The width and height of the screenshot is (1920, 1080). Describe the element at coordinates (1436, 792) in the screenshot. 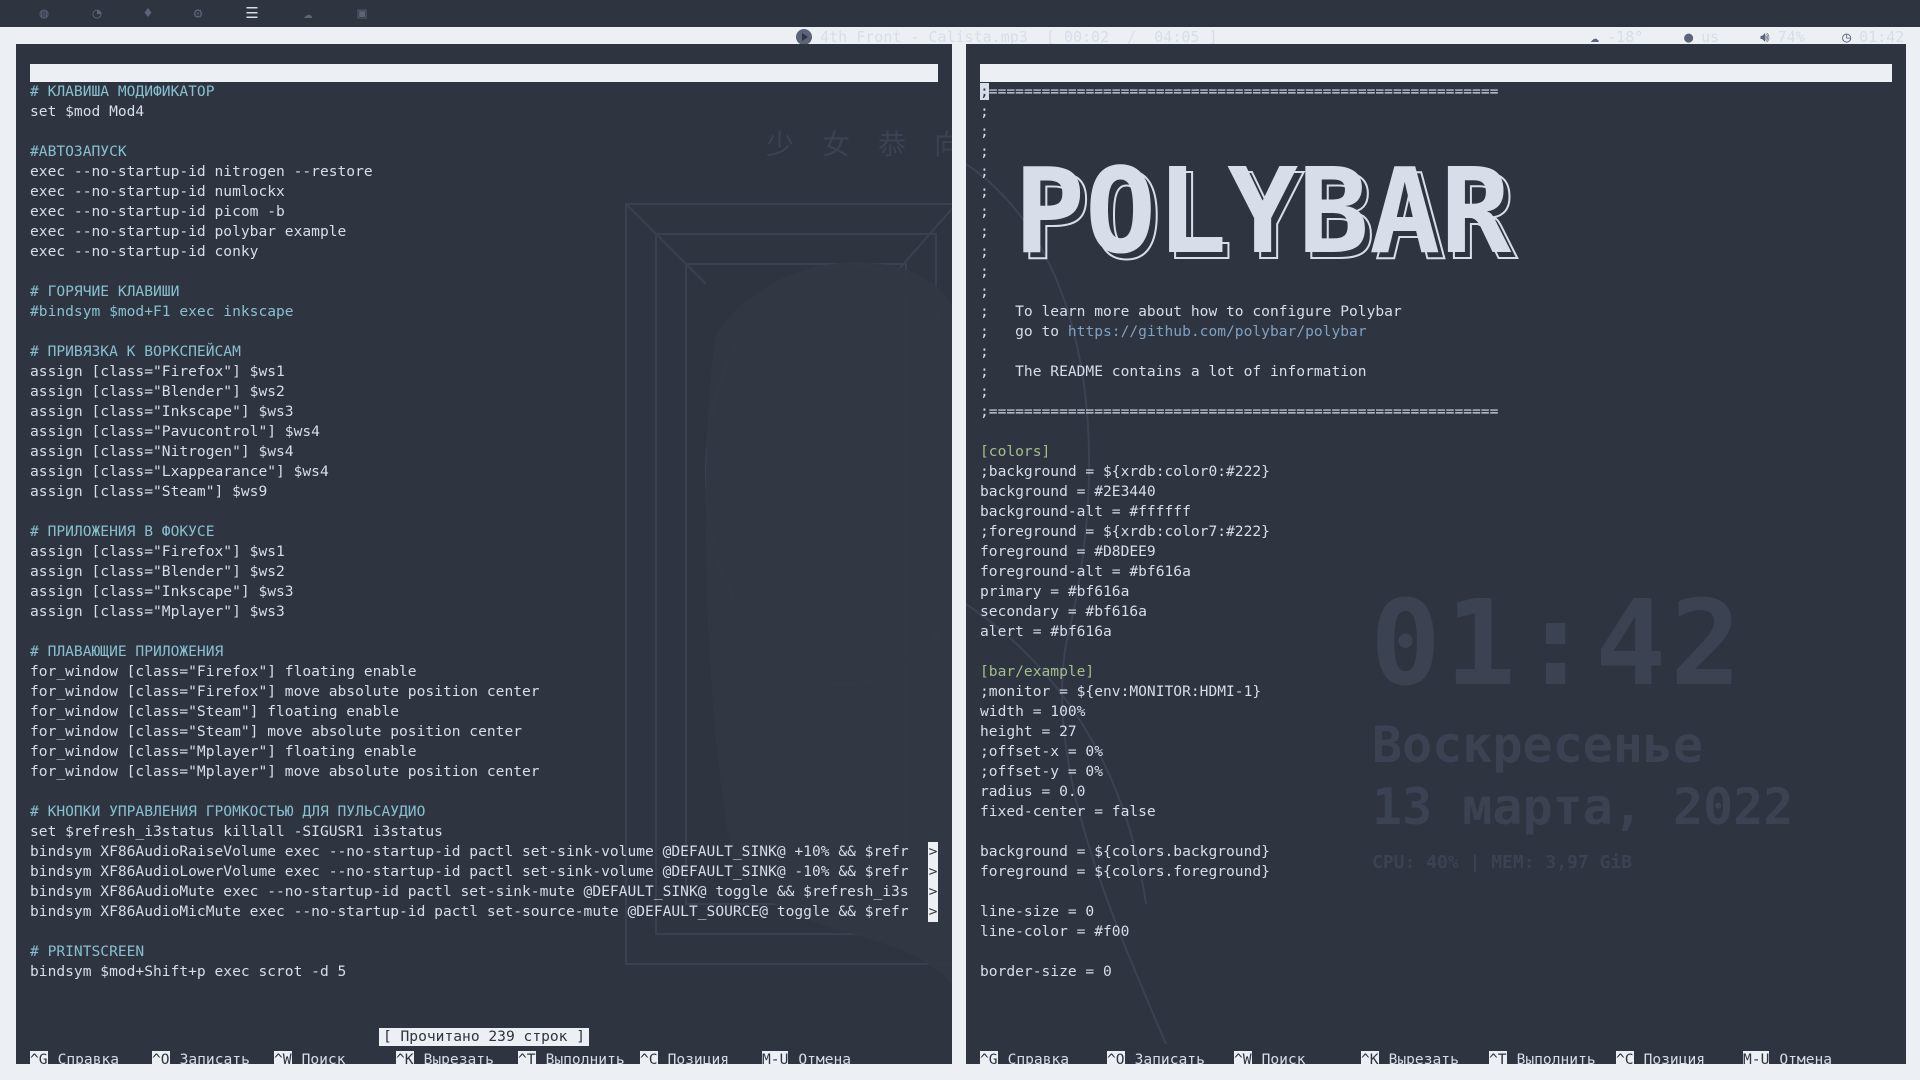

I see `code-line: radius = 0.0` at that location.